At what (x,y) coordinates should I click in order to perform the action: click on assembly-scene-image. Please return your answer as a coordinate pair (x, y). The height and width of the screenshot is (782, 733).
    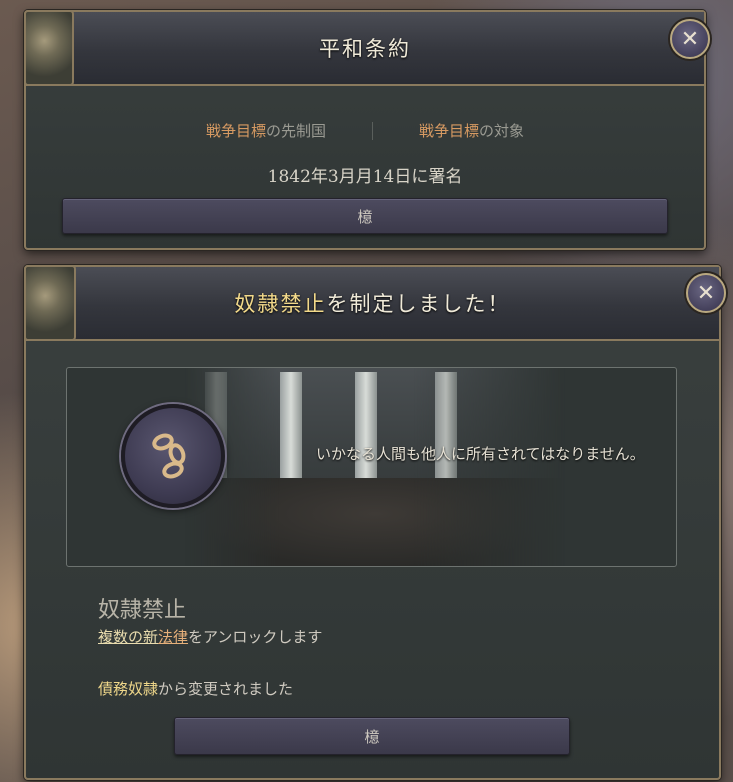
    Looking at the image, I should click on (375, 467).